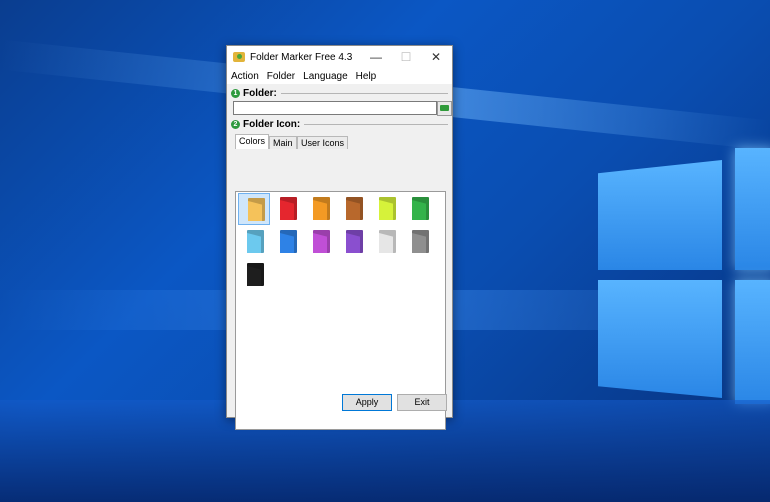 The height and width of the screenshot is (502, 770). I want to click on app-icon, so click(239, 57).